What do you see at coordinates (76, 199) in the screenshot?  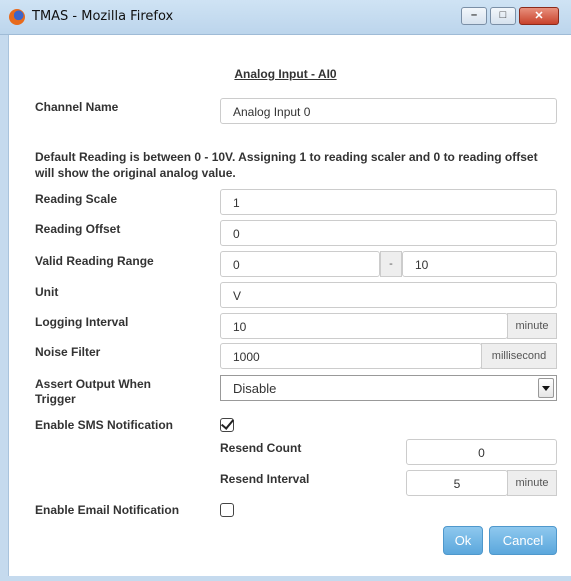 I see `reading-scale-label: Reading Scale` at bounding box center [76, 199].